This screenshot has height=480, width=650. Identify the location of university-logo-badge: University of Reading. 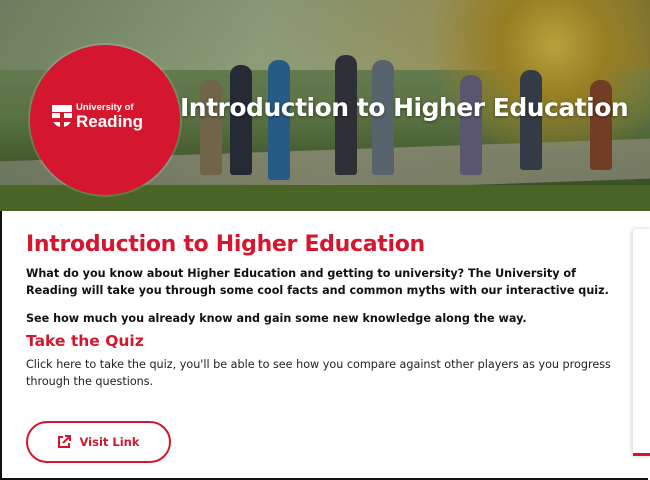
(105, 120).